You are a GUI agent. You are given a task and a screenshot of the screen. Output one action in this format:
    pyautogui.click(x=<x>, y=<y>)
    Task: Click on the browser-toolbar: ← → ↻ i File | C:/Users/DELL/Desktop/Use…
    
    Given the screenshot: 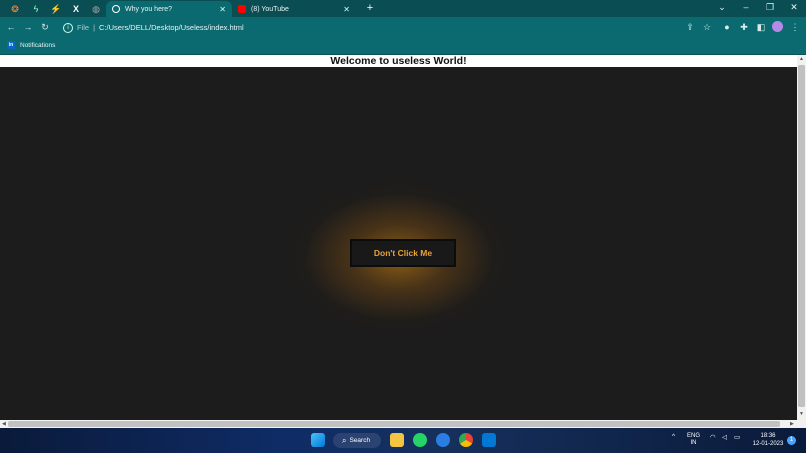 What is the action you would take?
    pyautogui.click(x=403, y=27)
    